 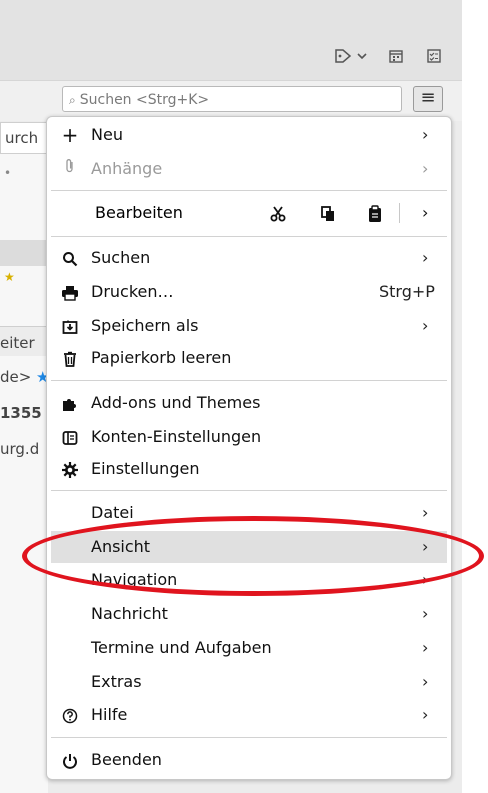 I want to click on plus-icon: +, so click(x=70, y=135).